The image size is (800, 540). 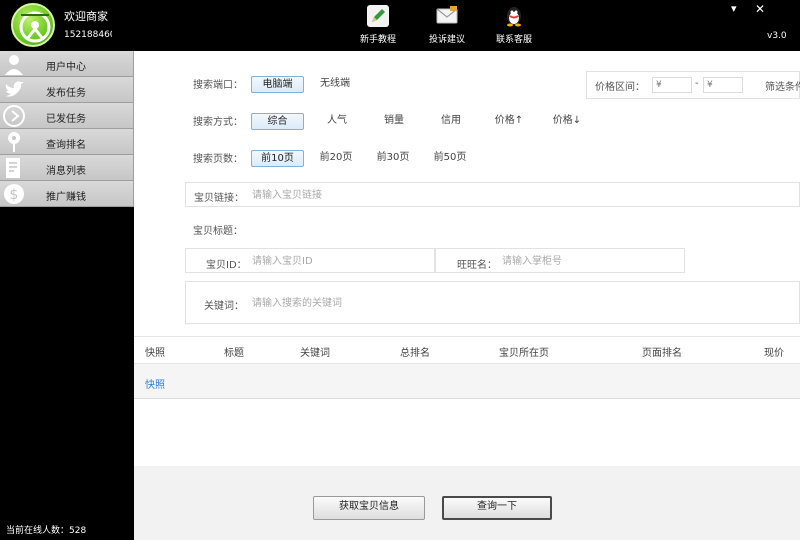 What do you see at coordinates (393, 158) in the screenshot?
I see `pages-option-30: 前30页` at bounding box center [393, 158].